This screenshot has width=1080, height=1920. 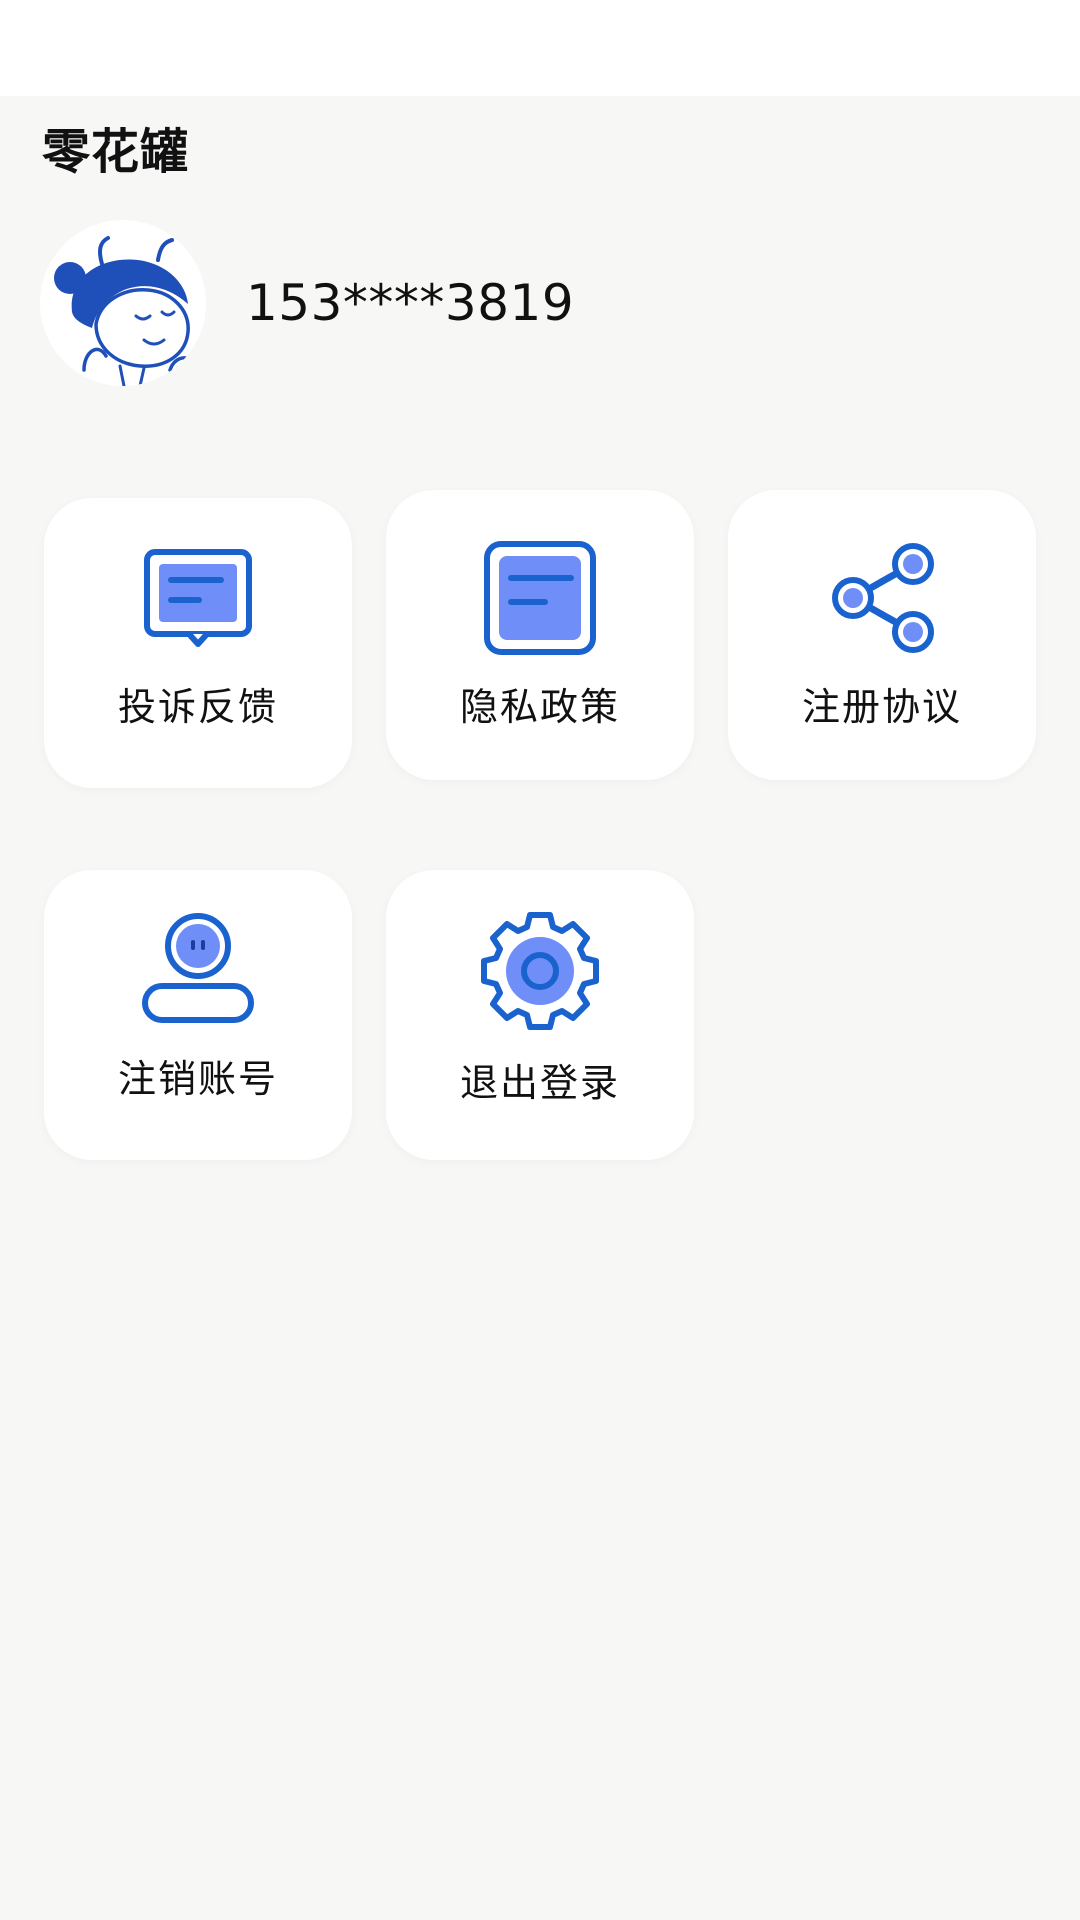 I want to click on registration-agreement-button: 注册协议, so click(x=882, y=635).